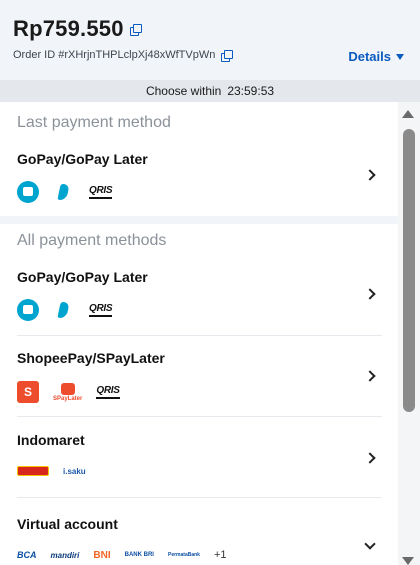 This screenshot has height=565, width=420. I want to click on countdown-label: Choose within, so click(183, 91).